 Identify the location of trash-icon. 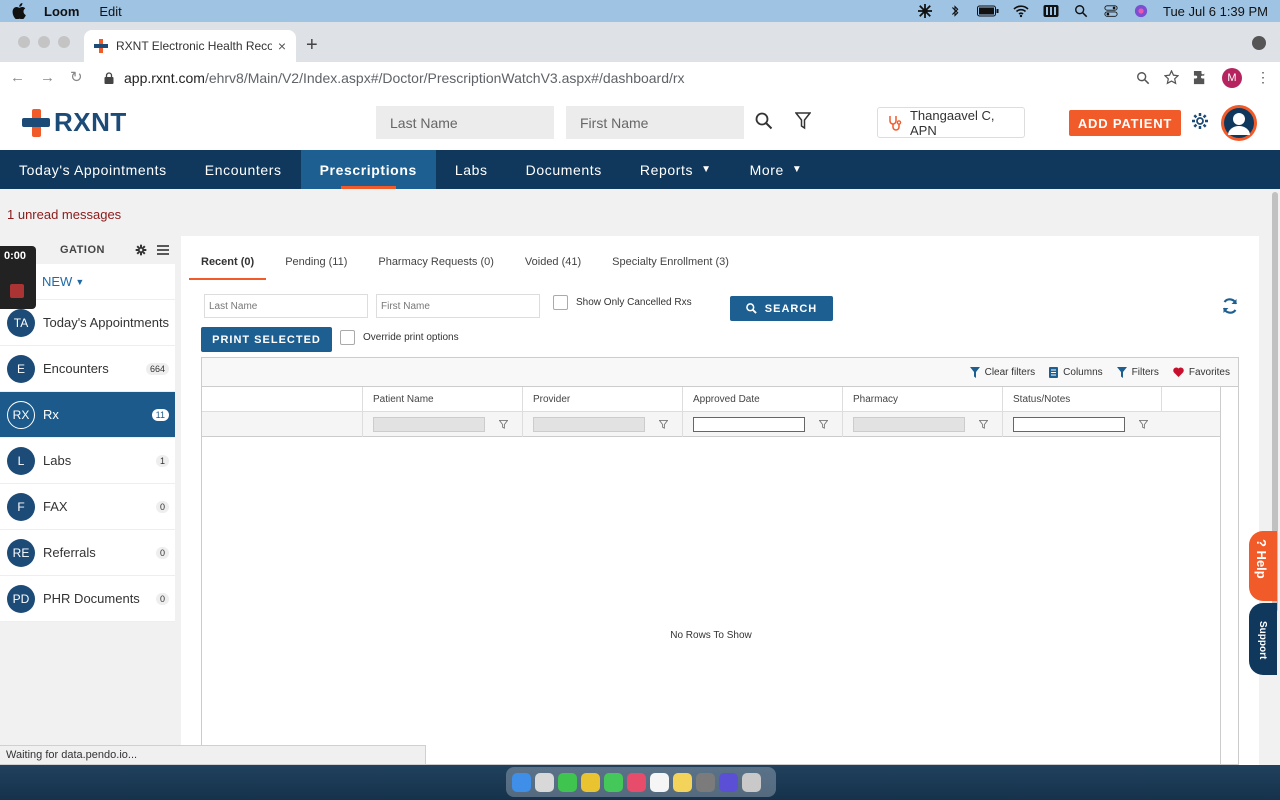
(751, 782).